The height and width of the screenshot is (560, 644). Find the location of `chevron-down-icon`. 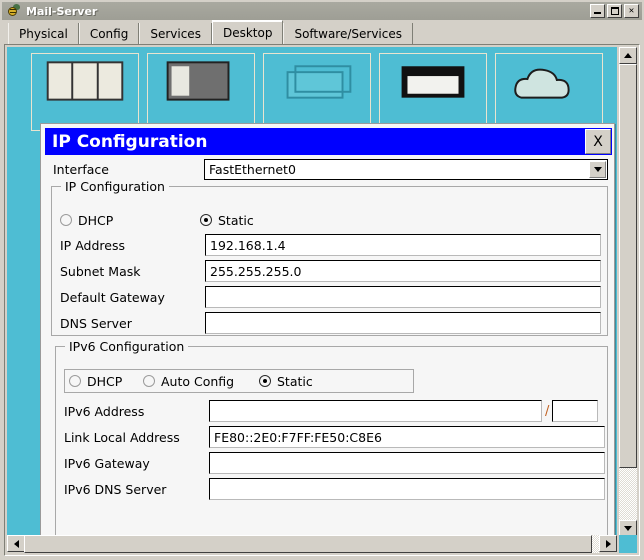

chevron-down-icon is located at coordinates (597, 169).